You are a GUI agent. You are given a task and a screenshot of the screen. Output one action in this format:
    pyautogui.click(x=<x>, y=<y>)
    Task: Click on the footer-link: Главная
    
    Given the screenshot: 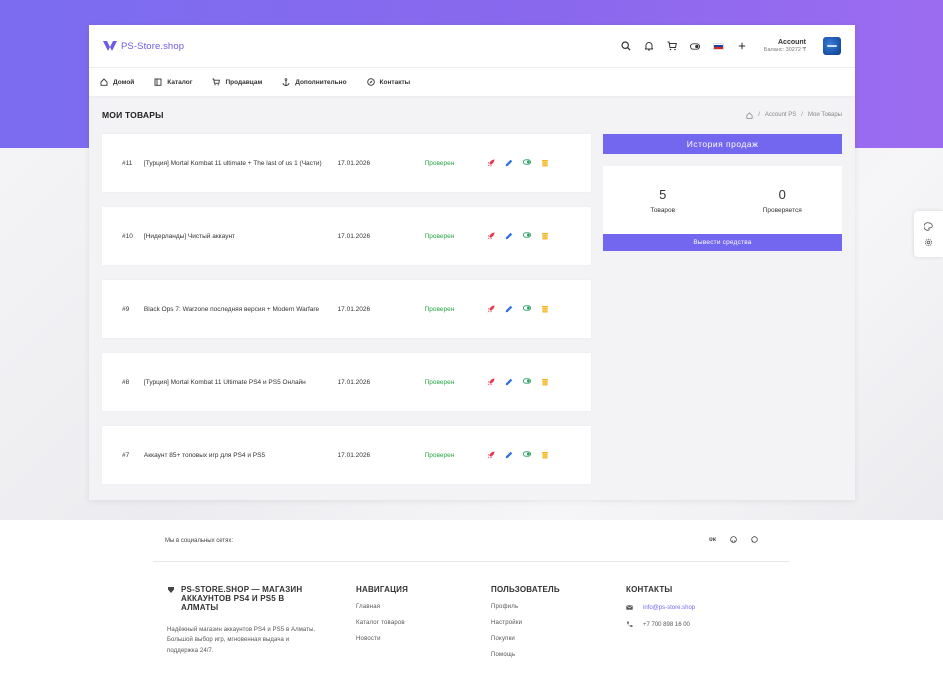 What is the action you would take?
    pyautogui.click(x=382, y=607)
    